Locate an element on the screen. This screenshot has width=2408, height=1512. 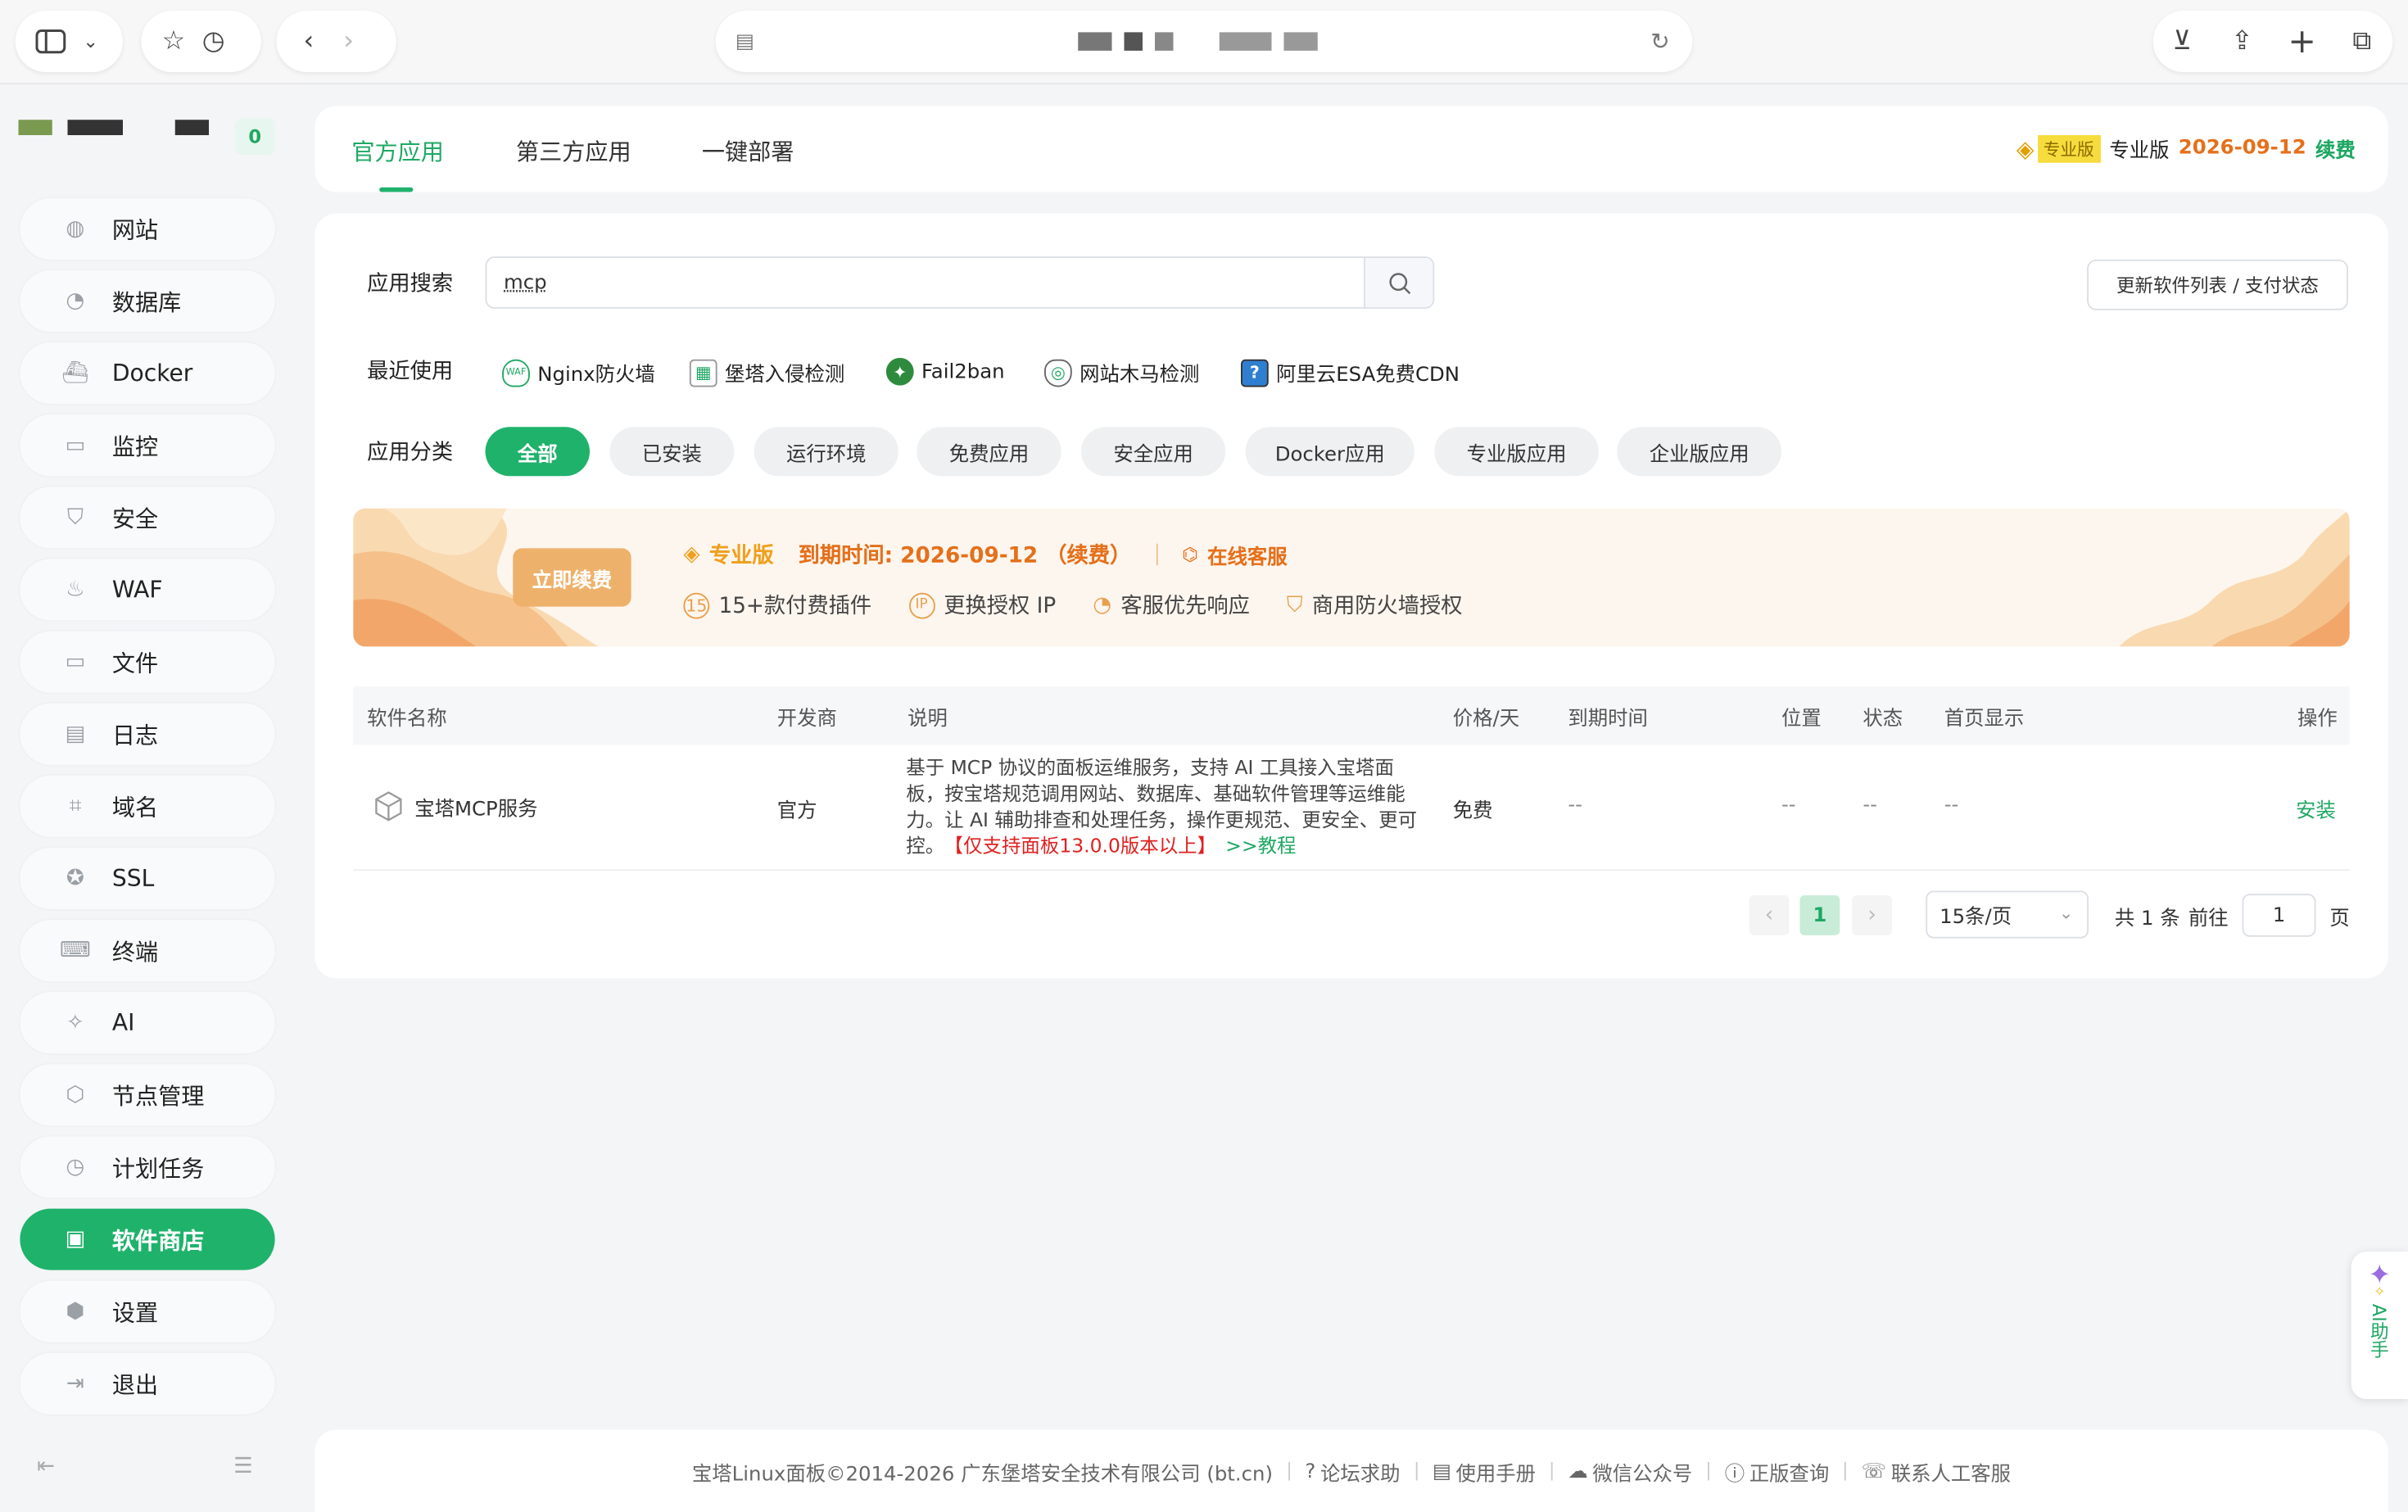
docker-icon: ⛴ is located at coordinates (75, 373).